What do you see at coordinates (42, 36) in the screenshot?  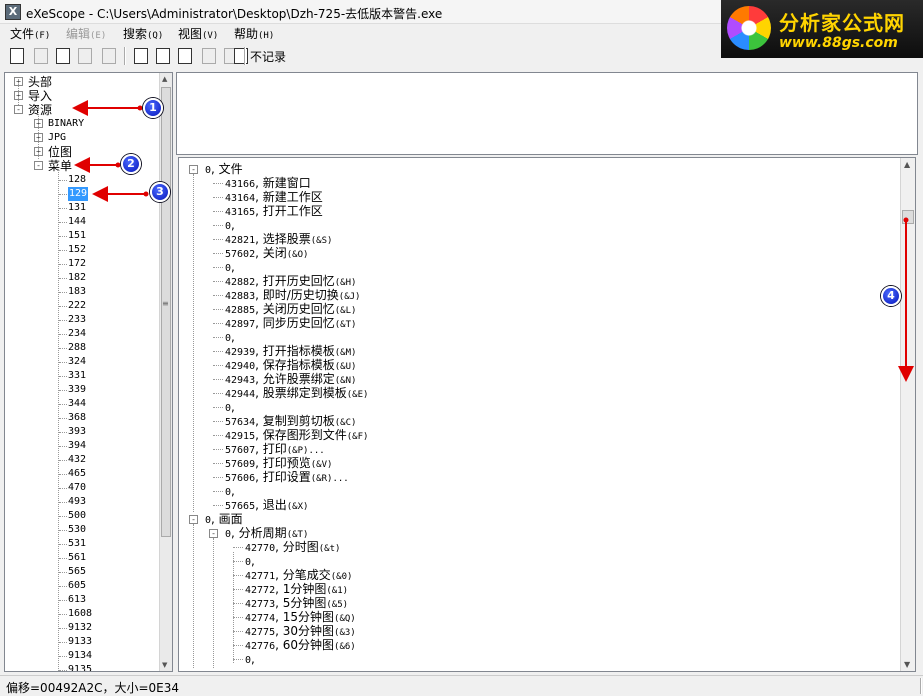 I see `menu-accelerator: (F)` at bounding box center [42, 36].